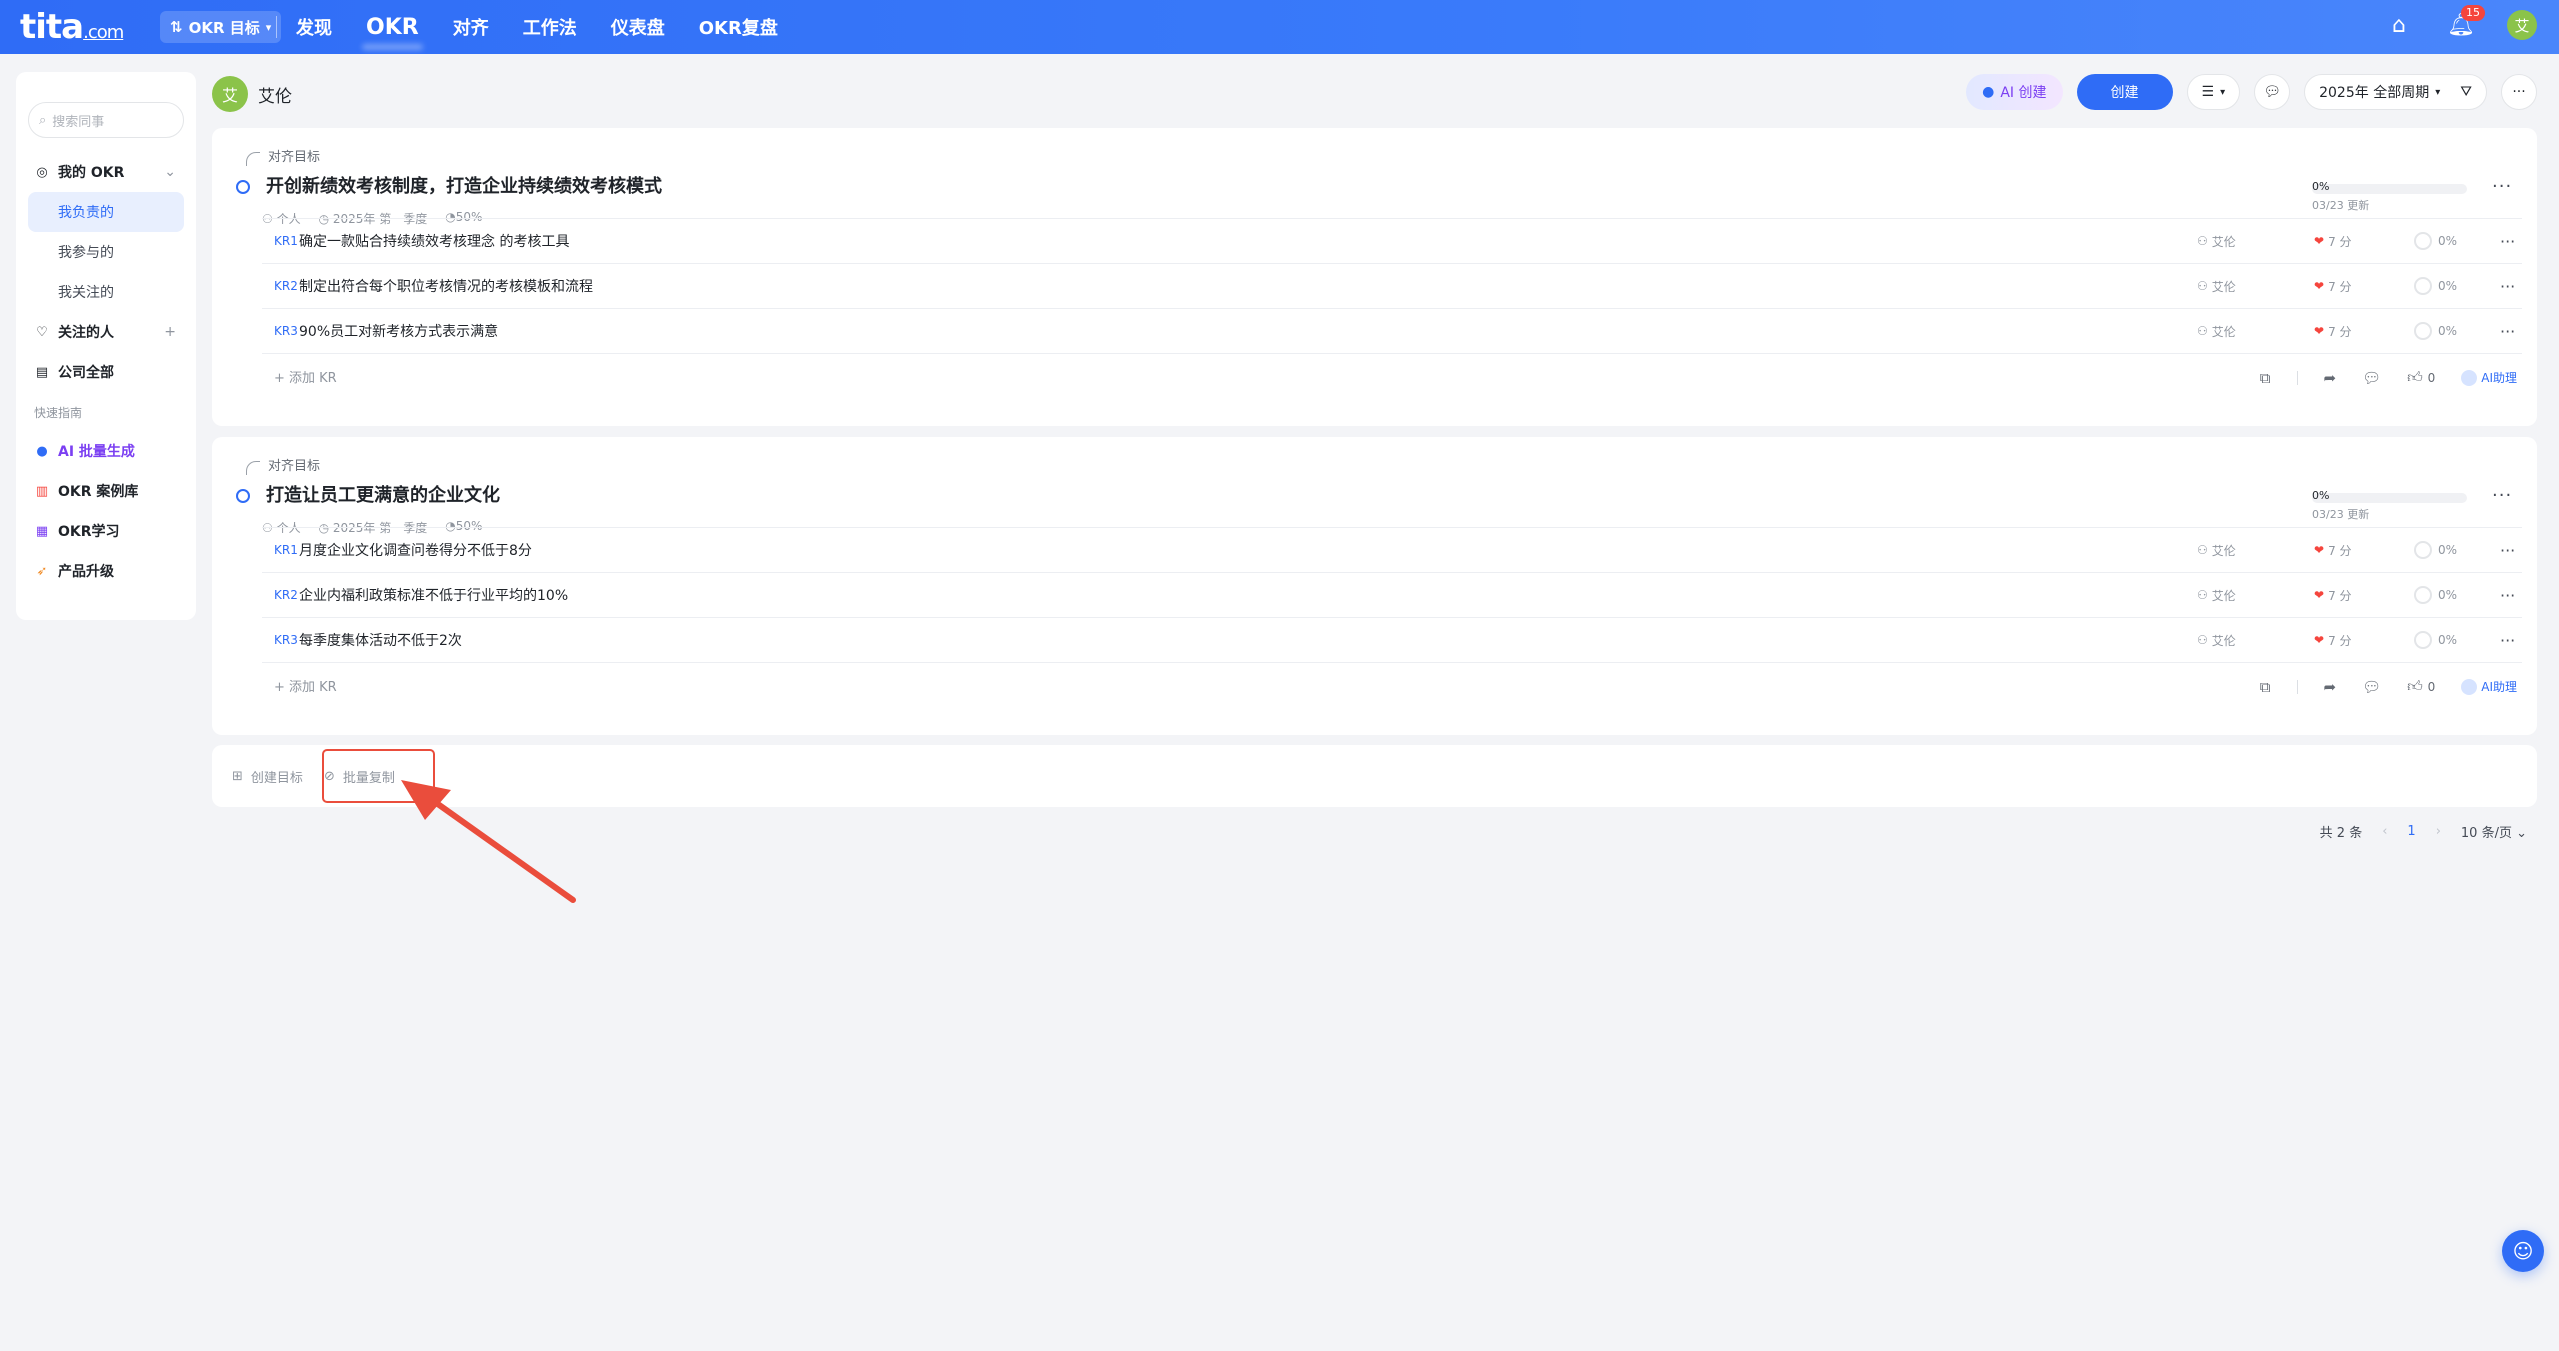 The image size is (2559, 1351). Describe the element at coordinates (638, 27) in the screenshot. I see `nav-dashboard: 仪表盘` at that location.